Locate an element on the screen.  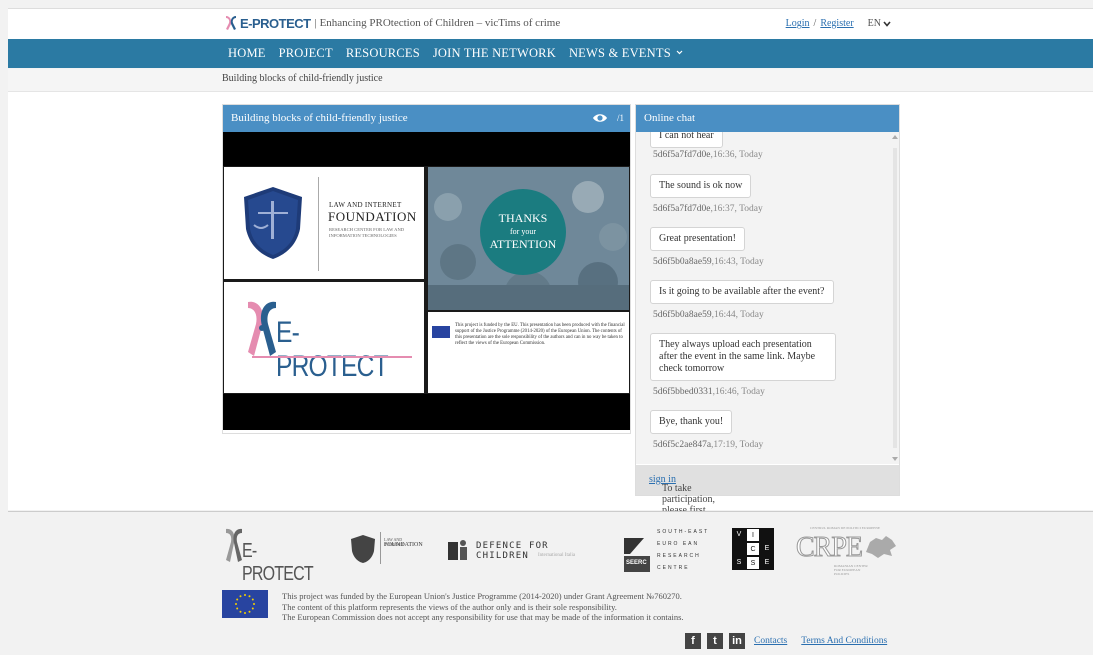
chat-message-meta: 5d6f5a7fd7d0e,16:36, Today is located at coordinates (708, 155).